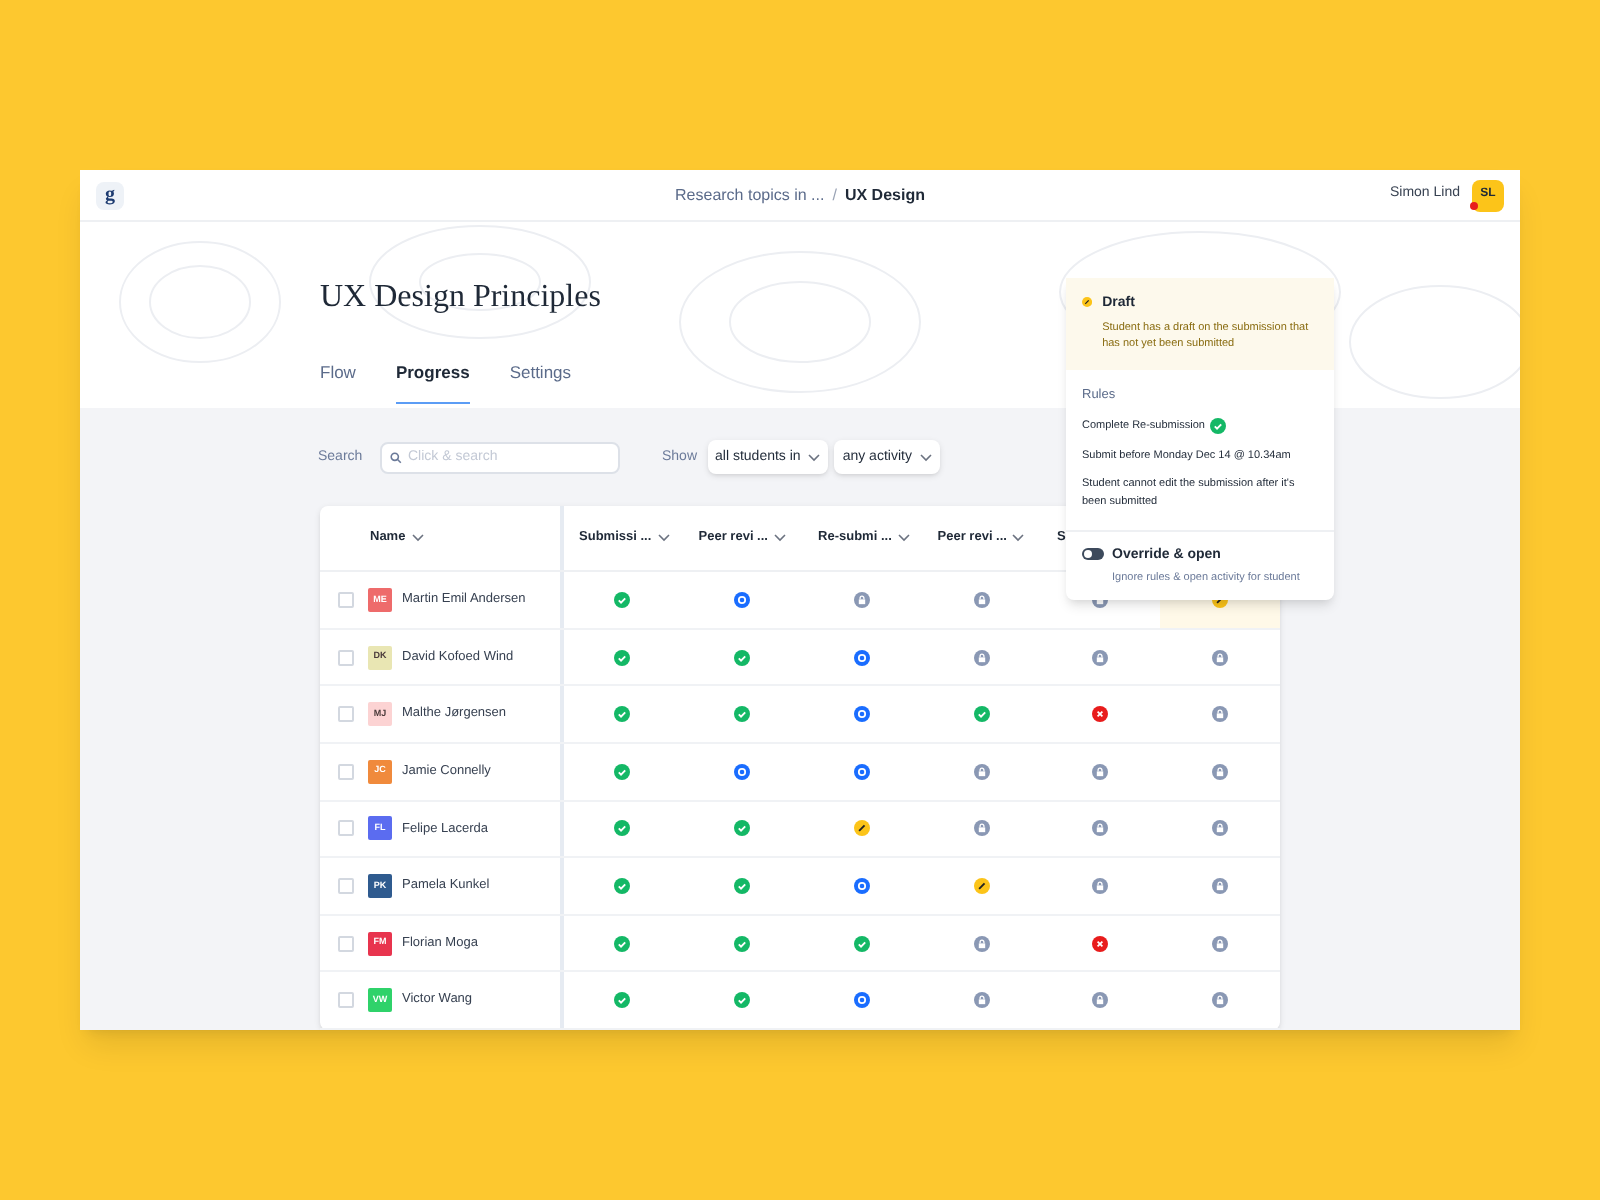 This screenshot has width=1600, height=1200. Describe the element at coordinates (432, 382) in the screenshot. I see `tab: Progress` at that location.